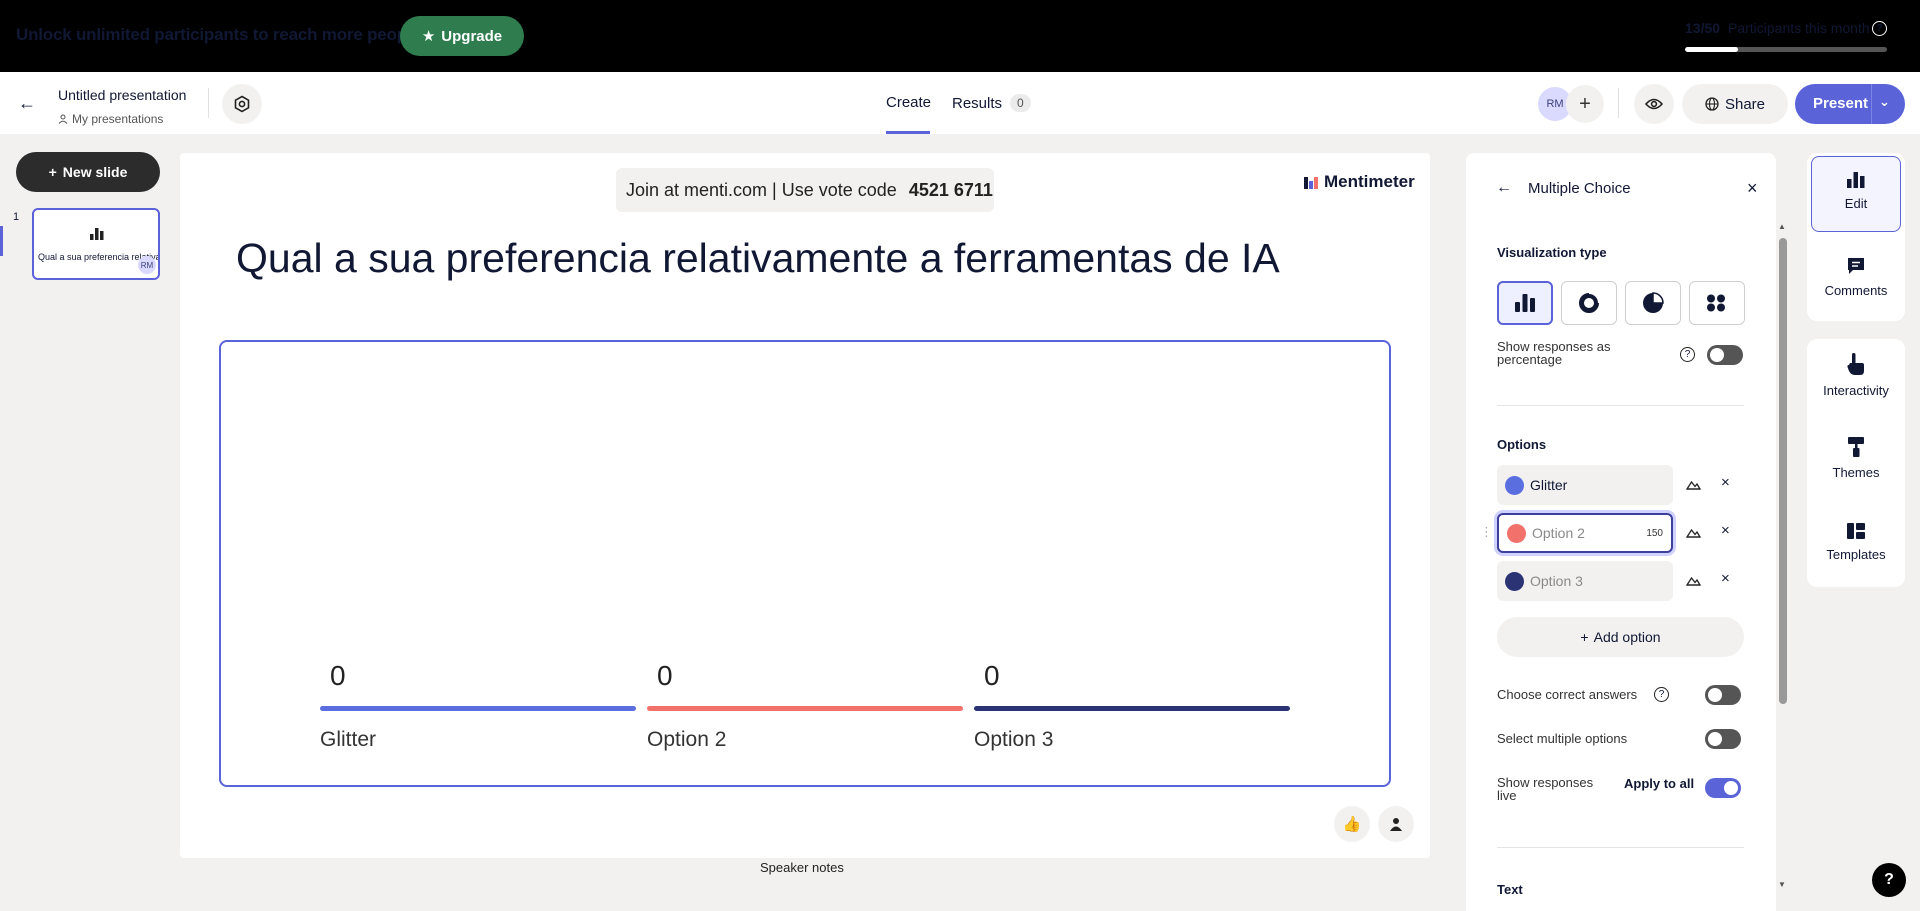 The height and width of the screenshot is (911, 1920). I want to click on active-slide-marker, so click(1, 241).